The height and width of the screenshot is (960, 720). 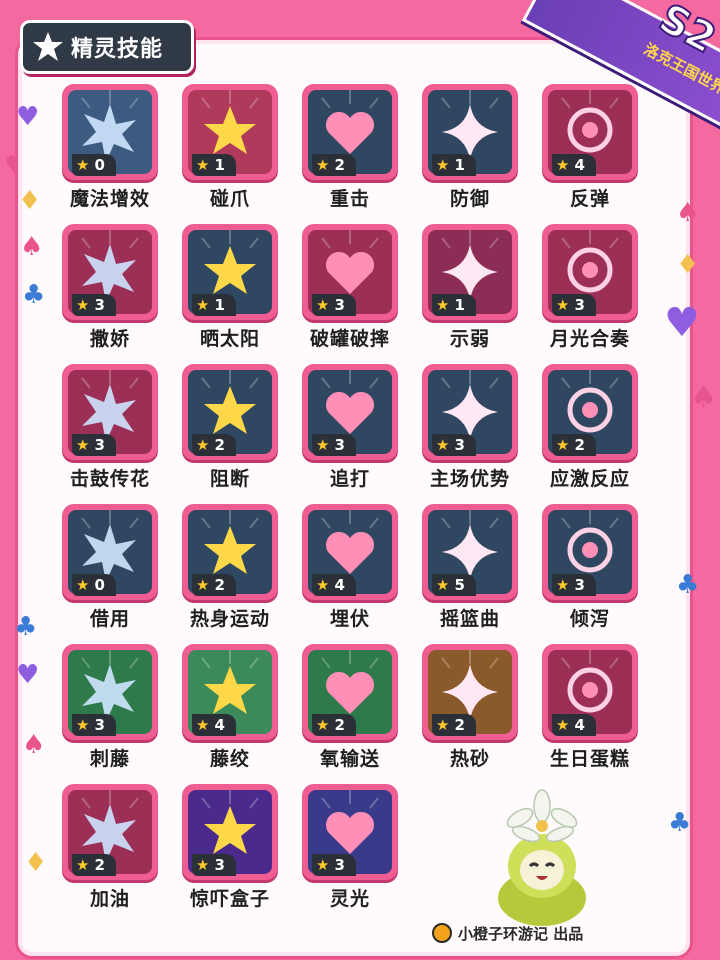 What do you see at coordinates (230, 568) in the screenshot?
I see `skill-card: ★ 2 热身运动` at bounding box center [230, 568].